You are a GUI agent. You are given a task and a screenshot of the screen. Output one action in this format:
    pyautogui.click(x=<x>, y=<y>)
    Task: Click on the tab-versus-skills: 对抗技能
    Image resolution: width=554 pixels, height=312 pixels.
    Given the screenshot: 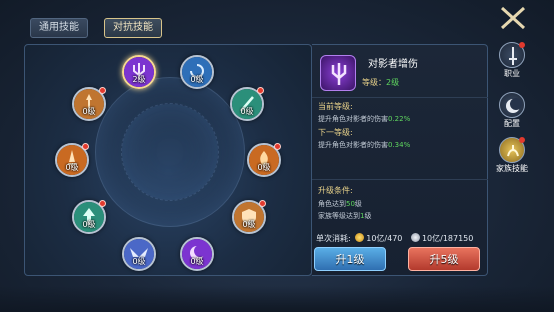 What is the action you would take?
    pyautogui.click(x=133, y=28)
    